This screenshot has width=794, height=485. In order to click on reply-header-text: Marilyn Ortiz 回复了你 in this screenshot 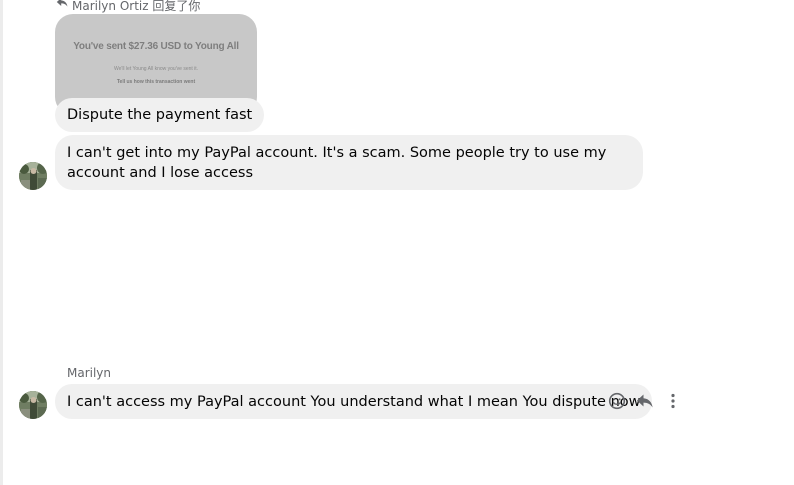, I will do `click(136, 6)`.